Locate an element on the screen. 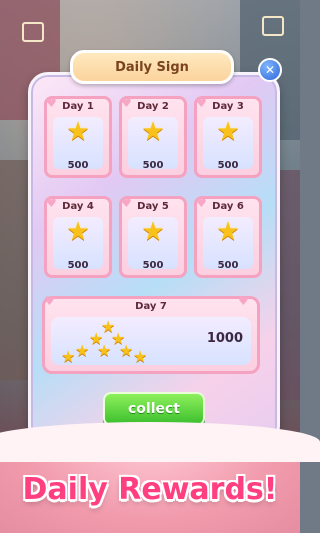 The height and width of the screenshot is (533, 320). calendar-icon is located at coordinates (33, 32).